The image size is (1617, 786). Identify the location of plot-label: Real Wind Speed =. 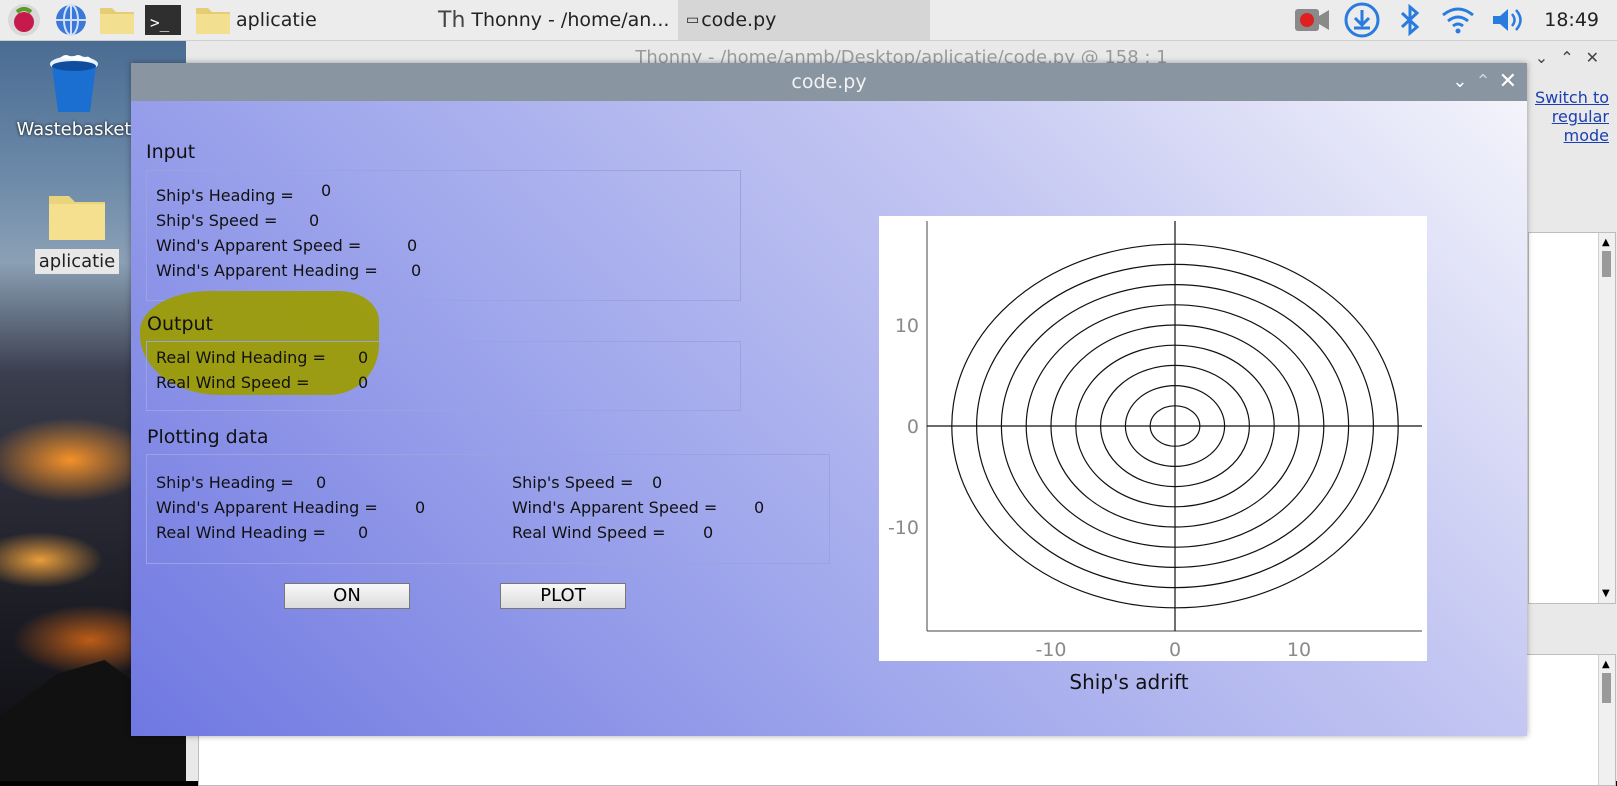
(589, 532).